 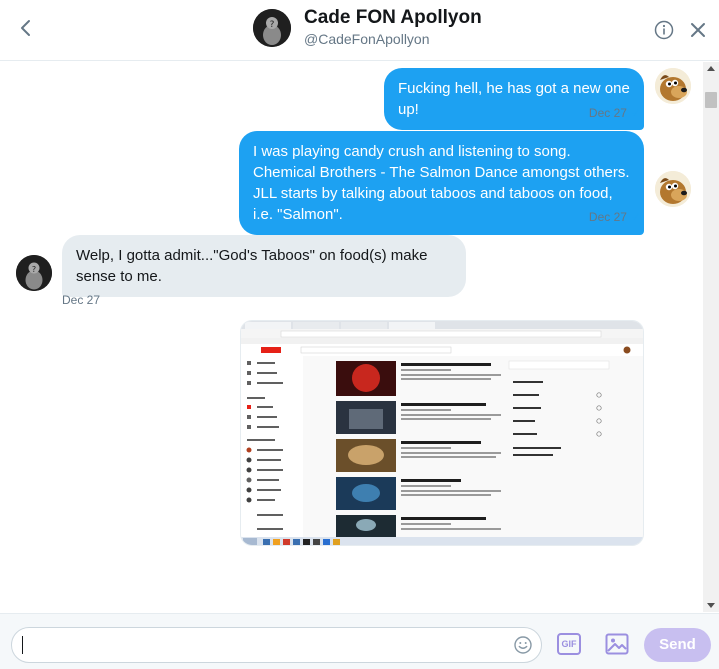 I want to click on message-input-container, so click(x=276, y=645).